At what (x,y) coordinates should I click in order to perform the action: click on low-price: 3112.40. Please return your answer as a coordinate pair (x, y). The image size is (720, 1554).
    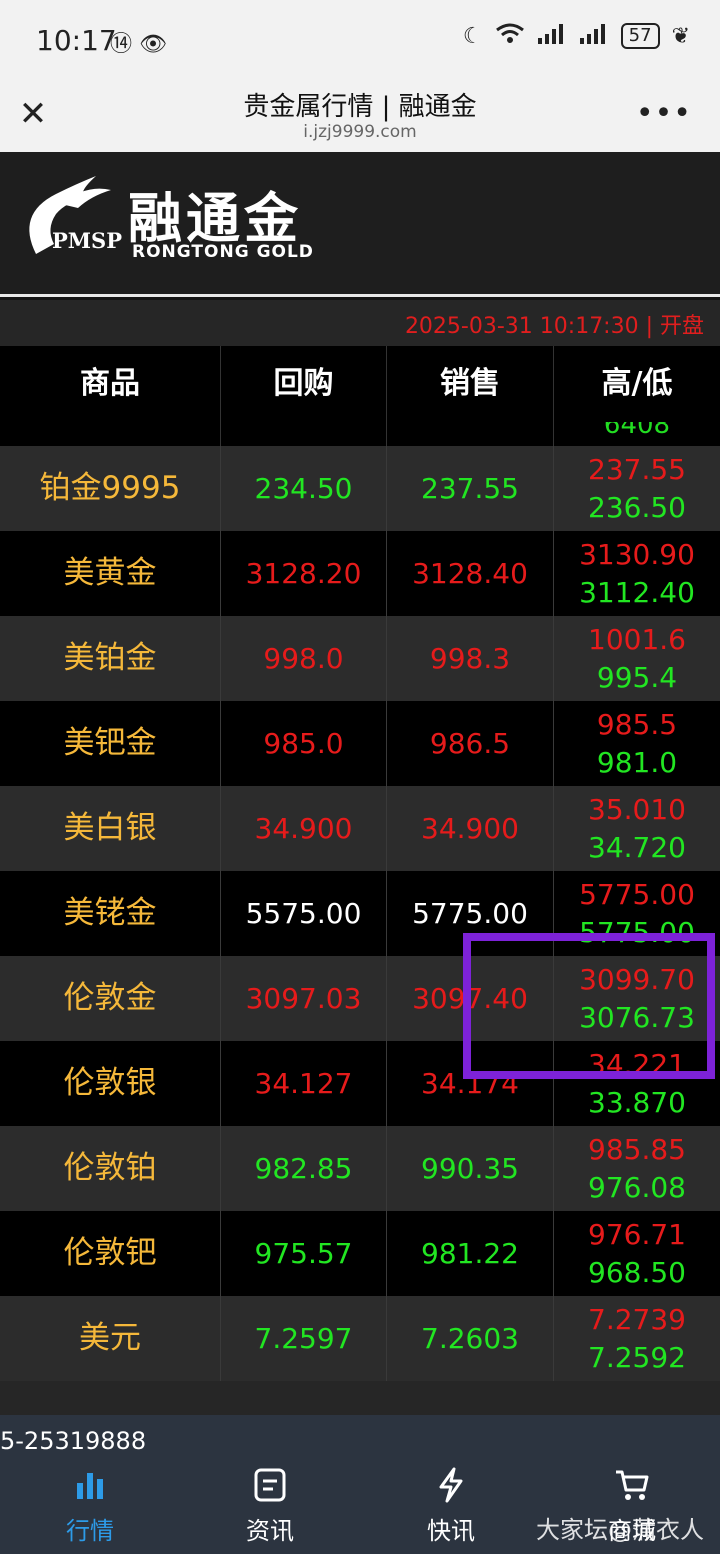
    Looking at the image, I should click on (637, 592).